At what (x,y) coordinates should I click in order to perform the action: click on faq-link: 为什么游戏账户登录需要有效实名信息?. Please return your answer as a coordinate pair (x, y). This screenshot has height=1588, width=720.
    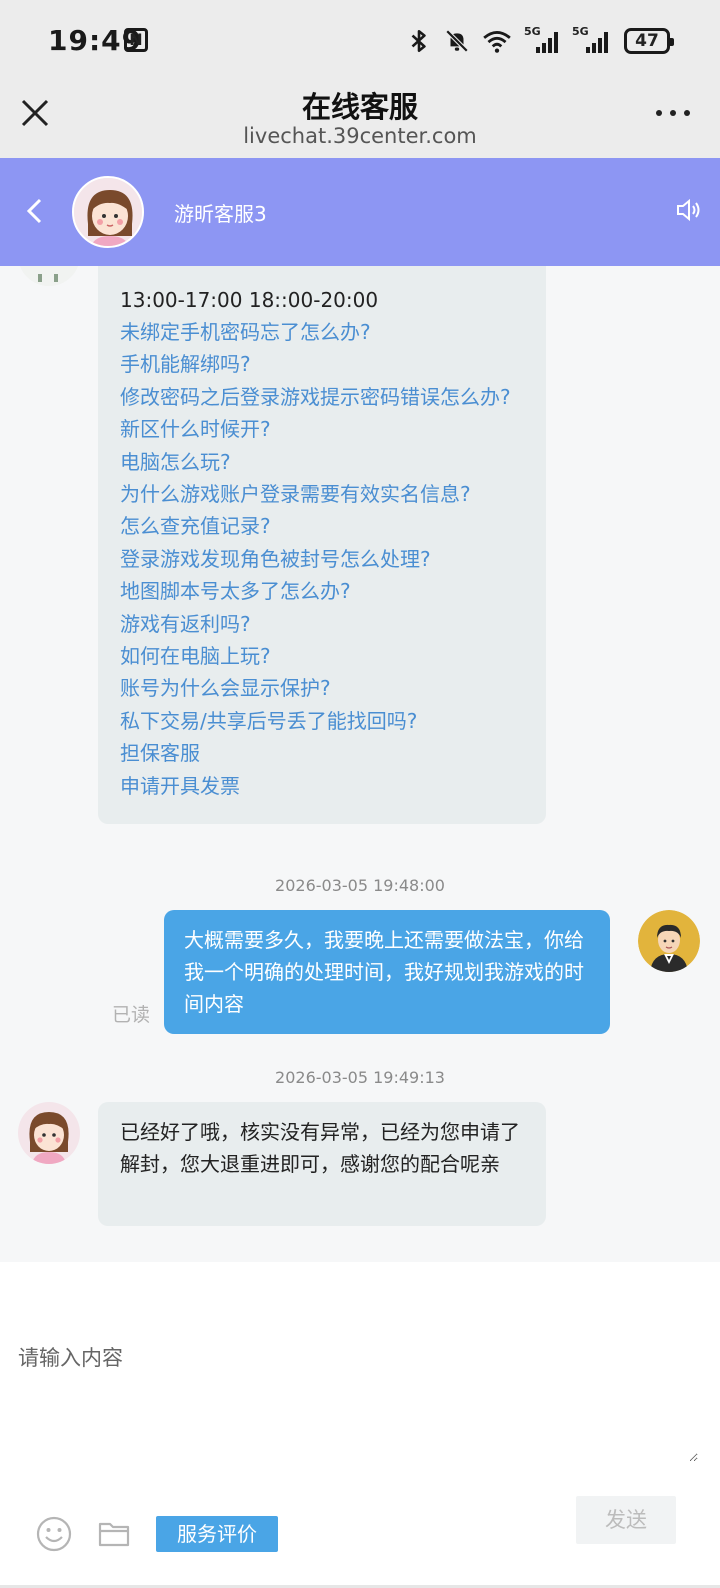
    Looking at the image, I should click on (322, 494).